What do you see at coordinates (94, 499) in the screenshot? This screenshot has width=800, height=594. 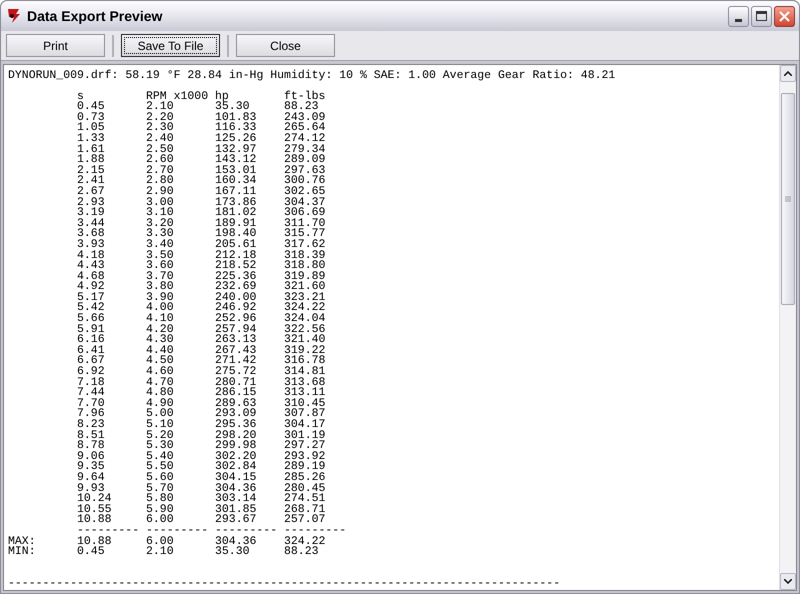 I see `table-cell: 10.24` at bounding box center [94, 499].